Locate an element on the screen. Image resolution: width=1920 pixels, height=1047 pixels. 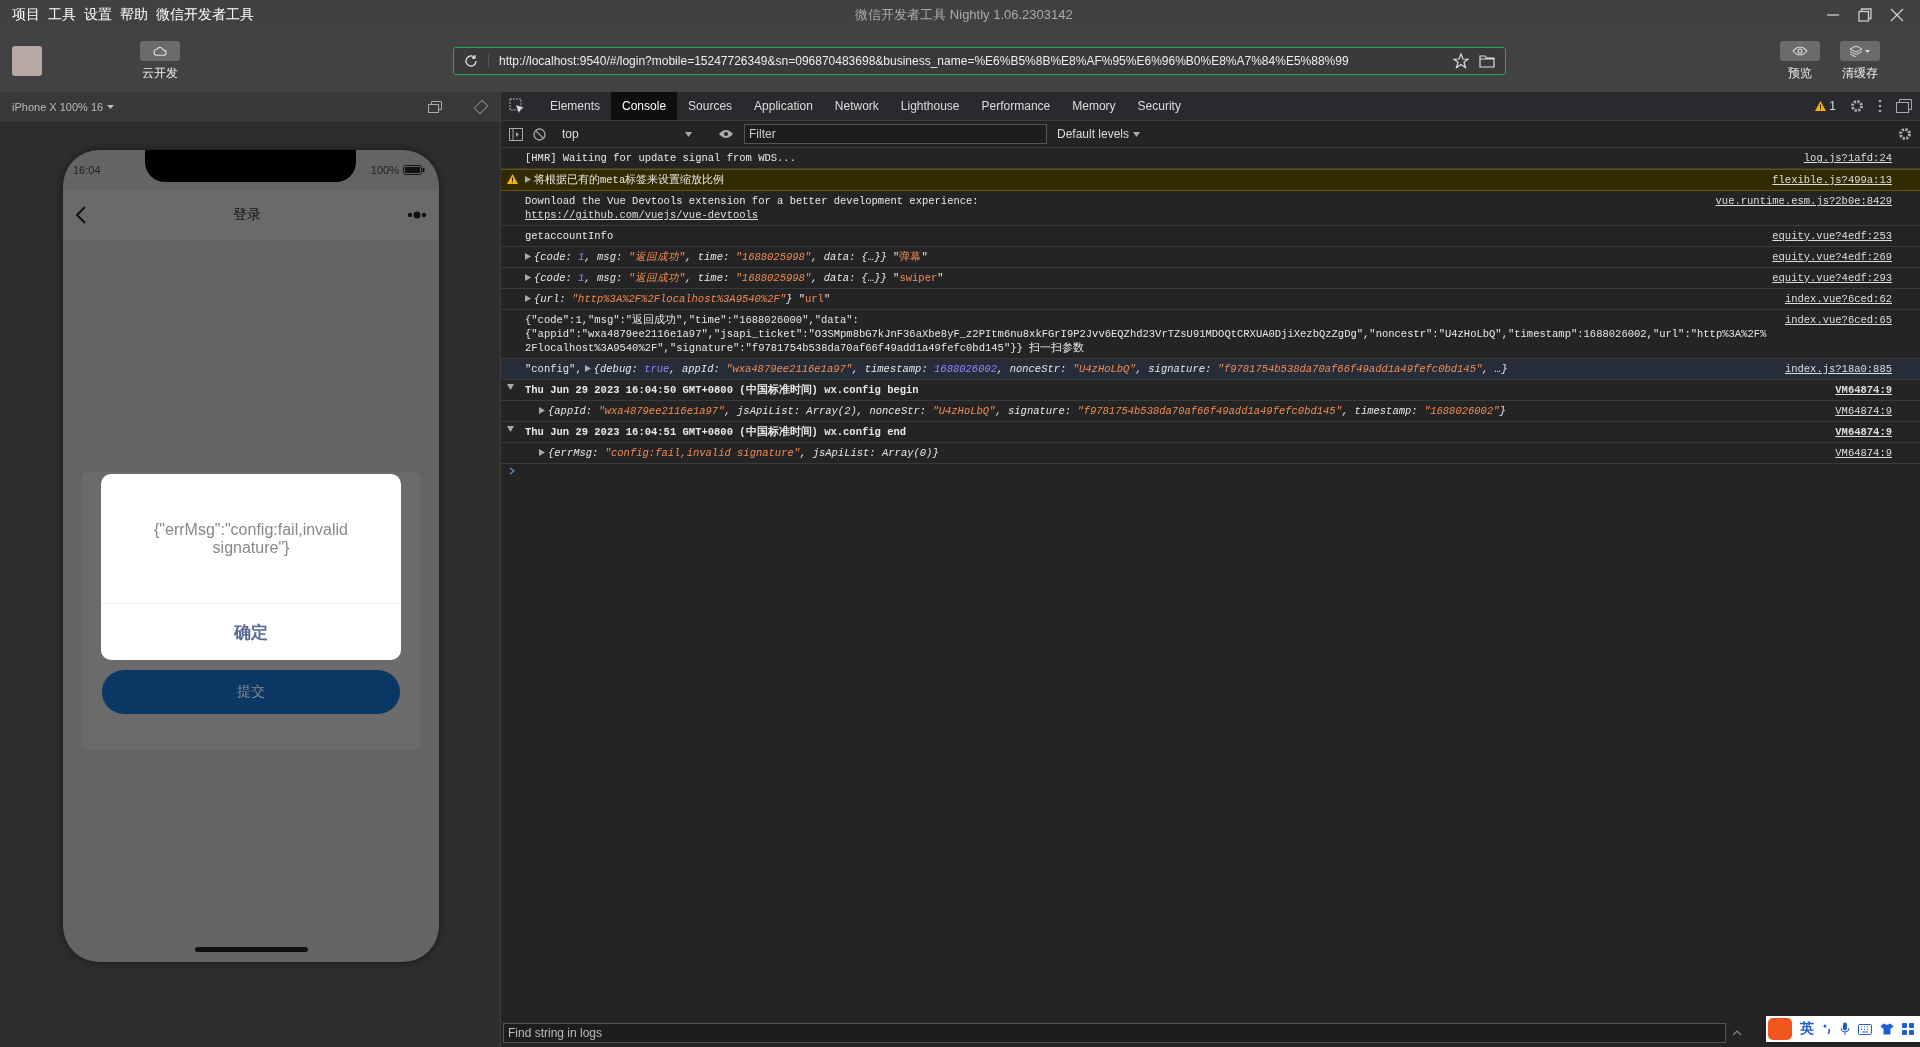
rotate-icon is located at coordinates (481, 107).